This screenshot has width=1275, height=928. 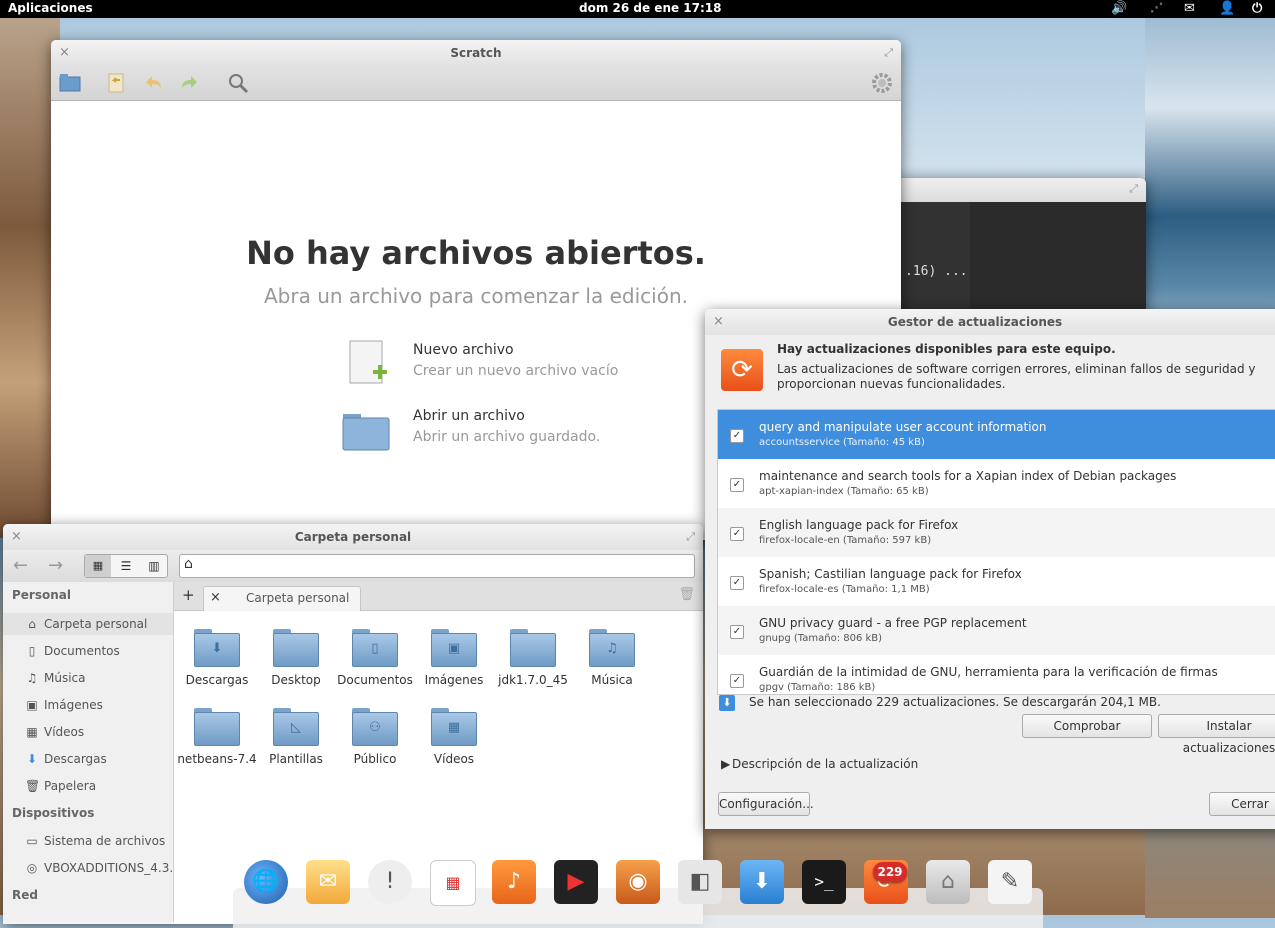 I want to click on folder-item: ▣ Imágenes, so click(x=454, y=658).